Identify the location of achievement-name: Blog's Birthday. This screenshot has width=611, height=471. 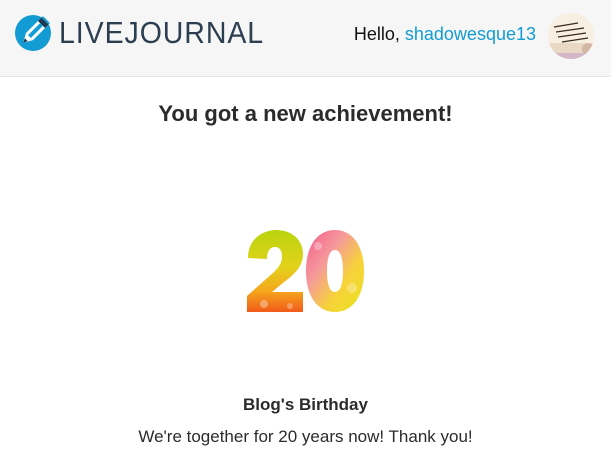
(305, 404).